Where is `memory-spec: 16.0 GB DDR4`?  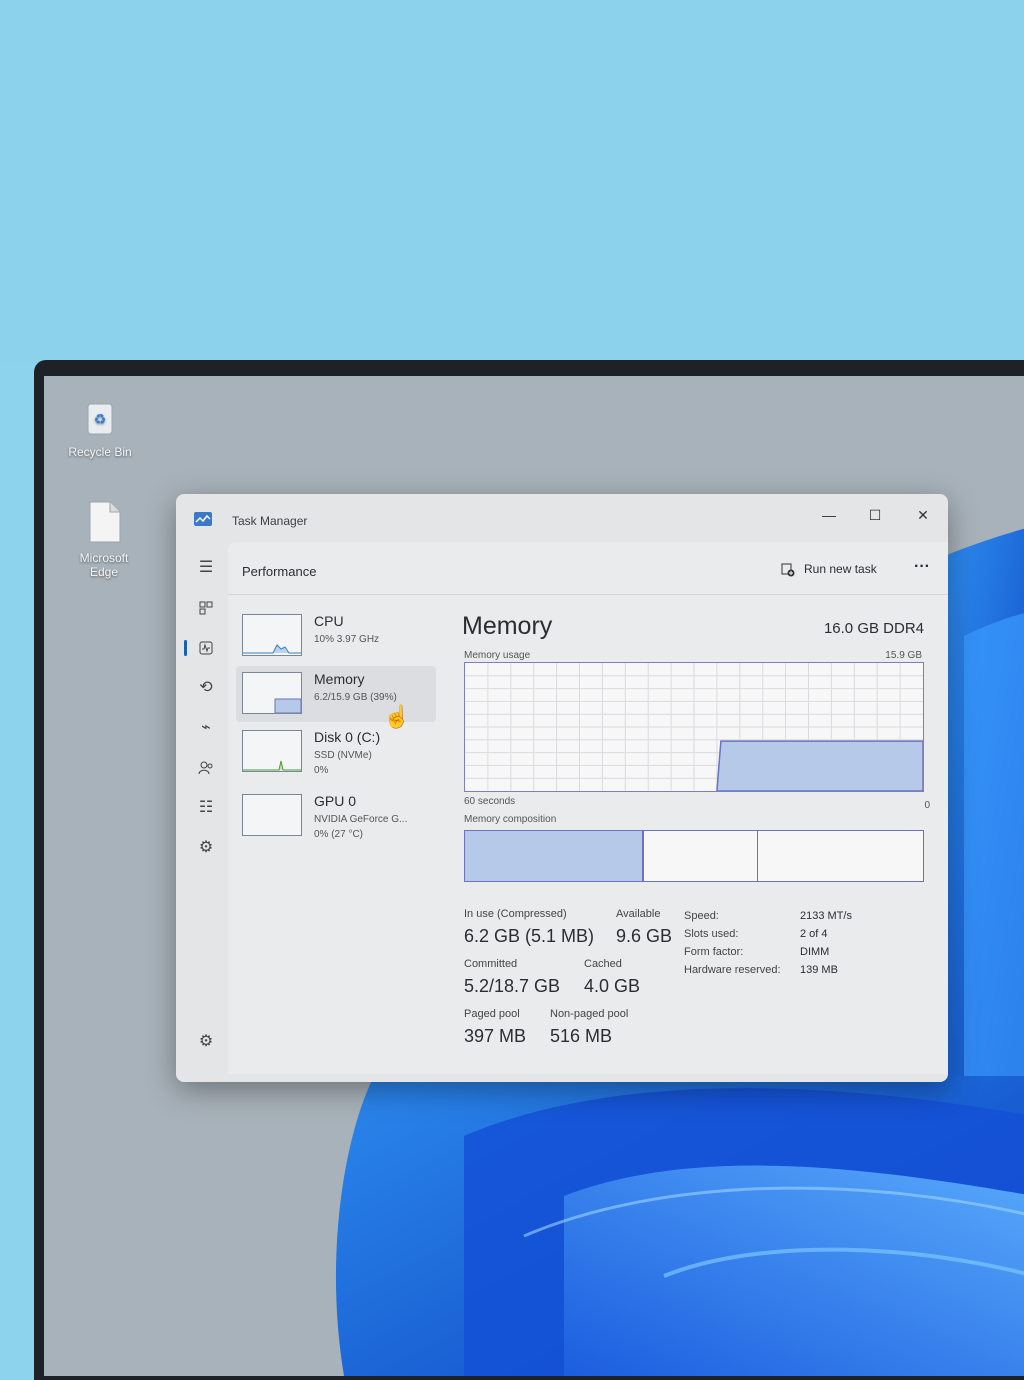 memory-spec: 16.0 GB DDR4 is located at coordinates (873, 628).